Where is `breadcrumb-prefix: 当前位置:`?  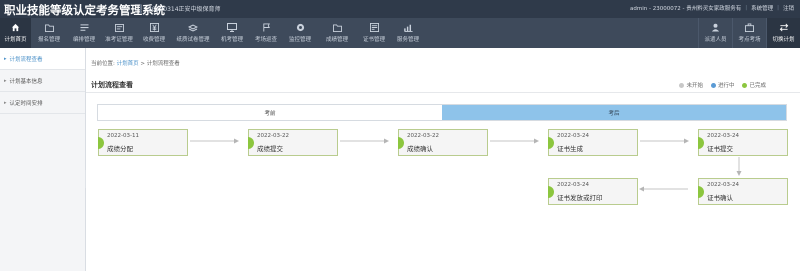 breadcrumb-prefix: 当前位置: is located at coordinates (103, 64).